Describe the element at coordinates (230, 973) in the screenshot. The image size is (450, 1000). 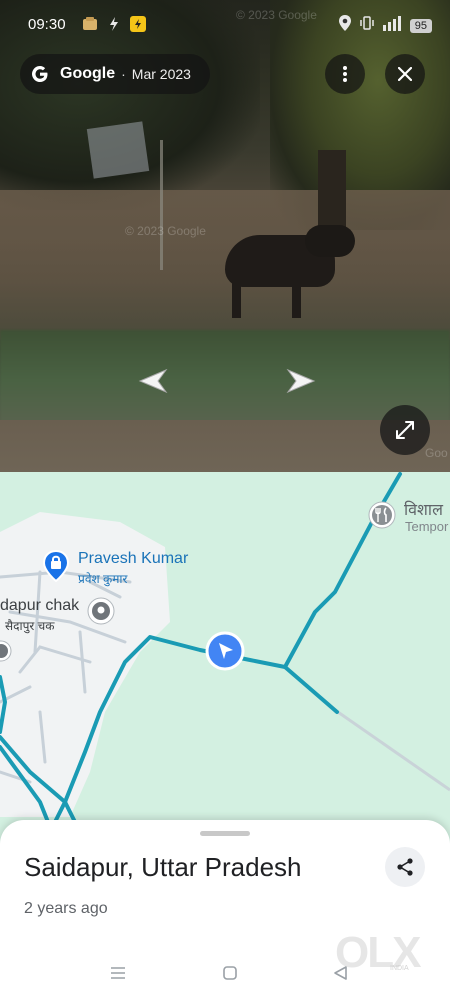
I see `home-icon` at that location.